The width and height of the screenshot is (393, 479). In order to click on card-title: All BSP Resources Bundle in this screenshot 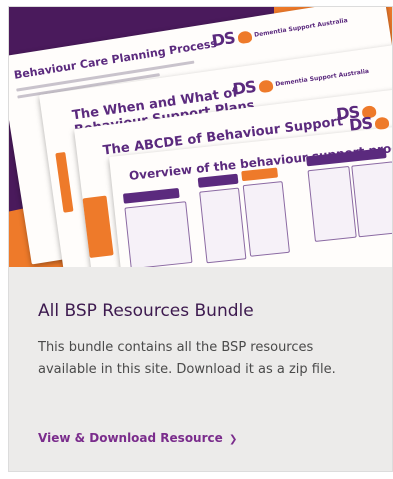, I will do `click(146, 311)`.